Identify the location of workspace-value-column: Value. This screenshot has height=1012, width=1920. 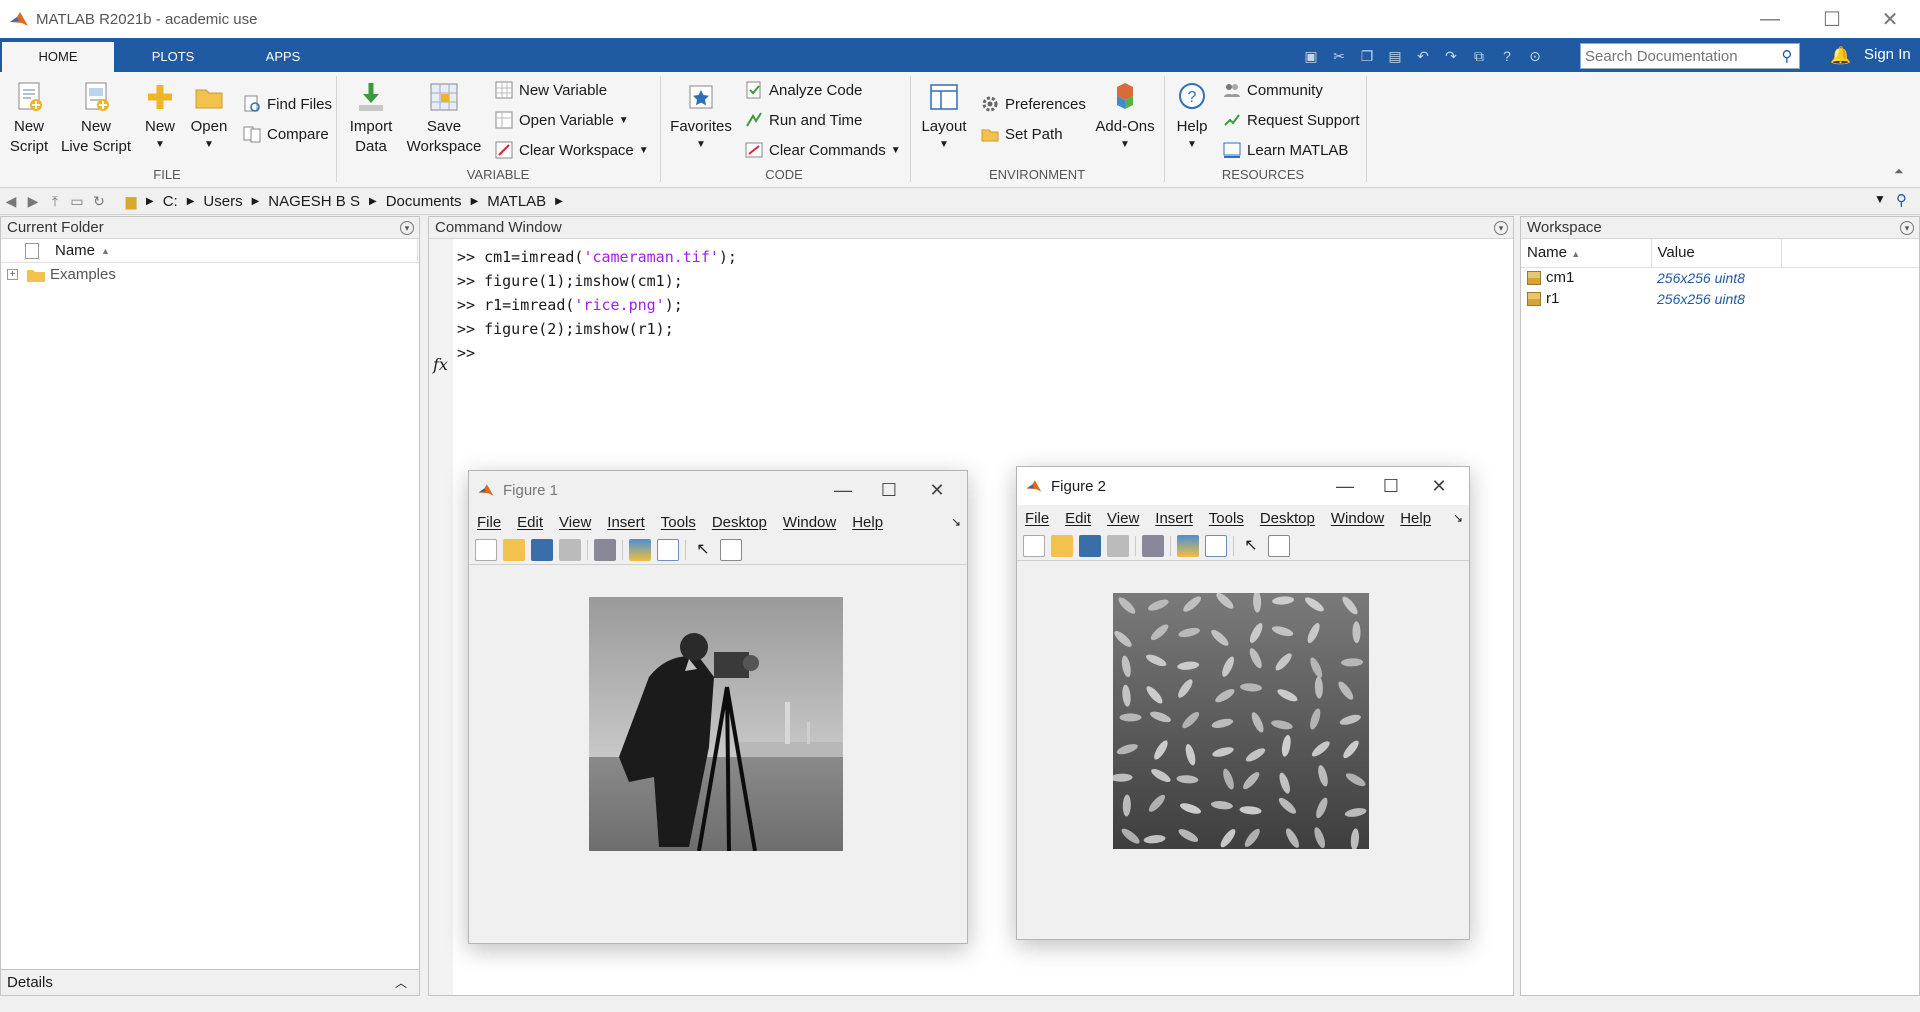
(1716, 253).